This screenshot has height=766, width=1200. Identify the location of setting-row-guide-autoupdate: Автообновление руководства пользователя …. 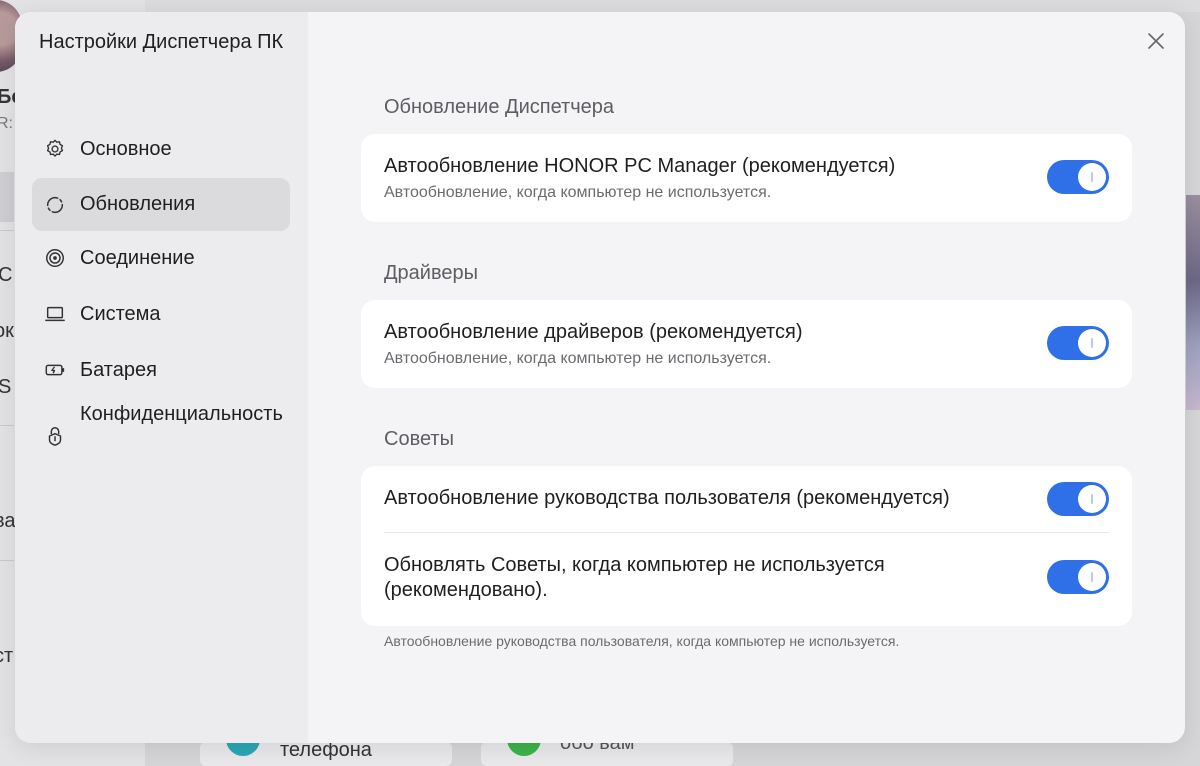
(746, 499).